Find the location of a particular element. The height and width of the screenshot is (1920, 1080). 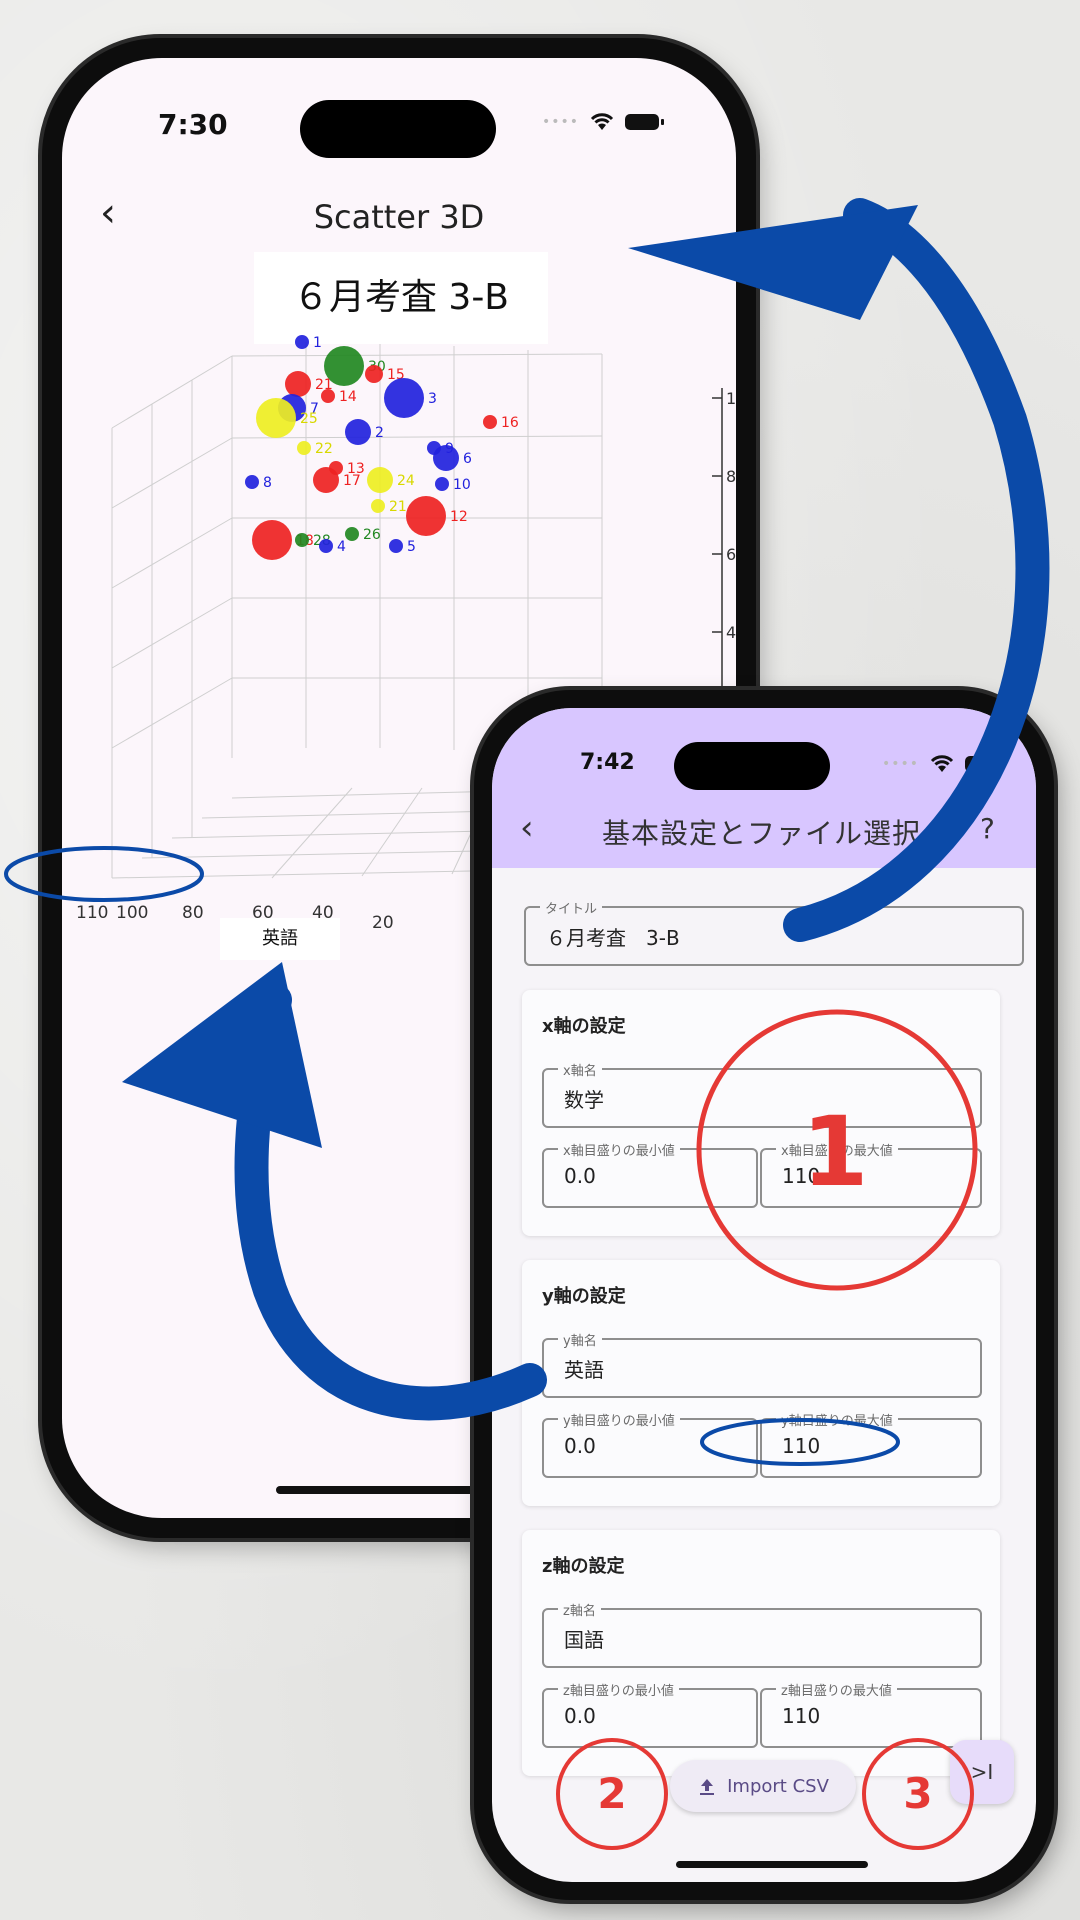

point-label: 14 is located at coordinates (348, 397).